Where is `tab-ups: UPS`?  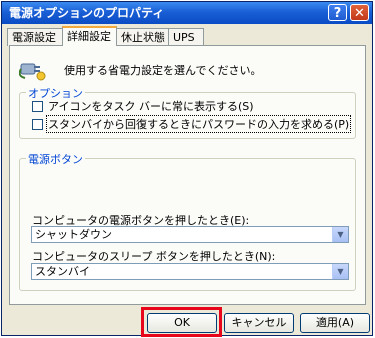 tab-ups: UPS is located at coordinates (186, 37).